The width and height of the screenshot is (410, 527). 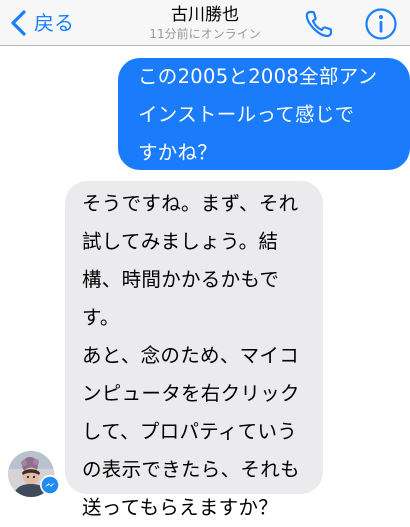 I want to click on messenger-badge, so click(x=50, y=485).